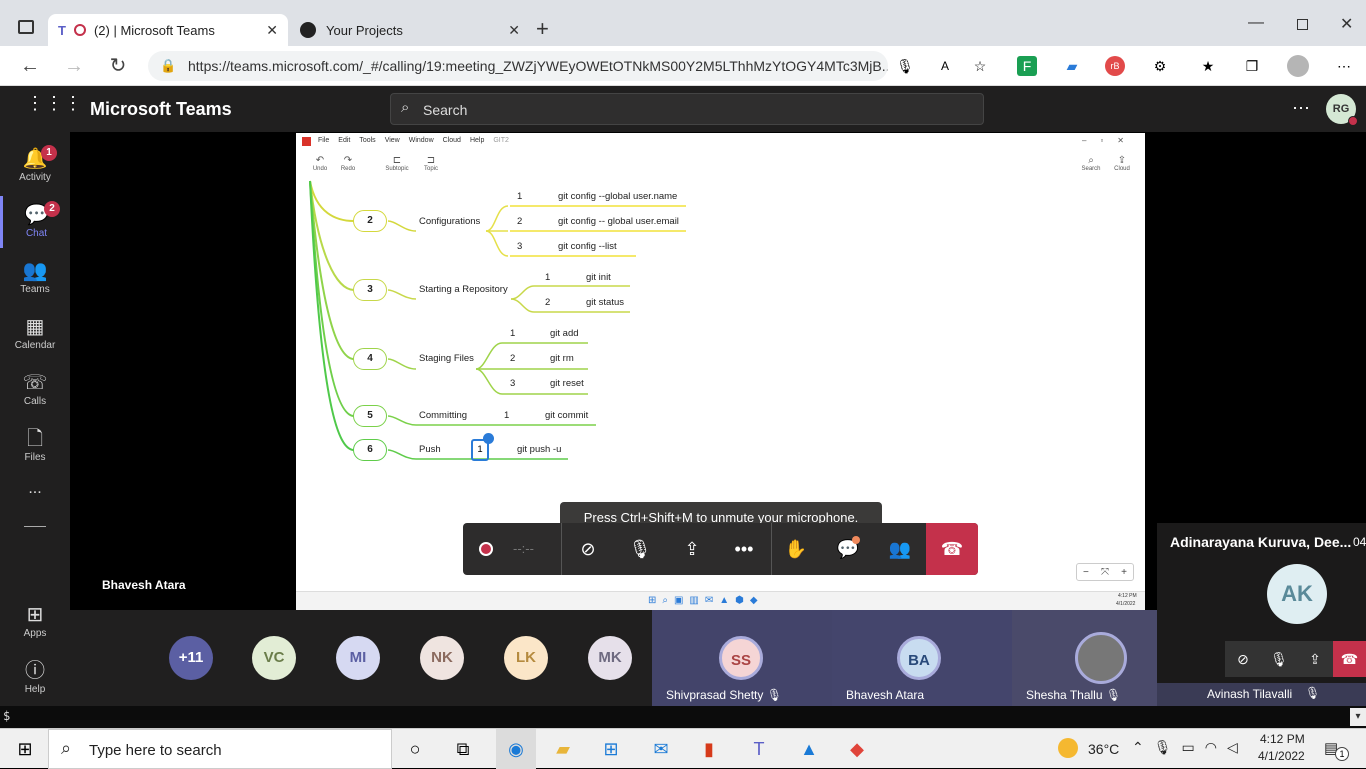  I want to click on office-icon: ▮, so click(709, 749).